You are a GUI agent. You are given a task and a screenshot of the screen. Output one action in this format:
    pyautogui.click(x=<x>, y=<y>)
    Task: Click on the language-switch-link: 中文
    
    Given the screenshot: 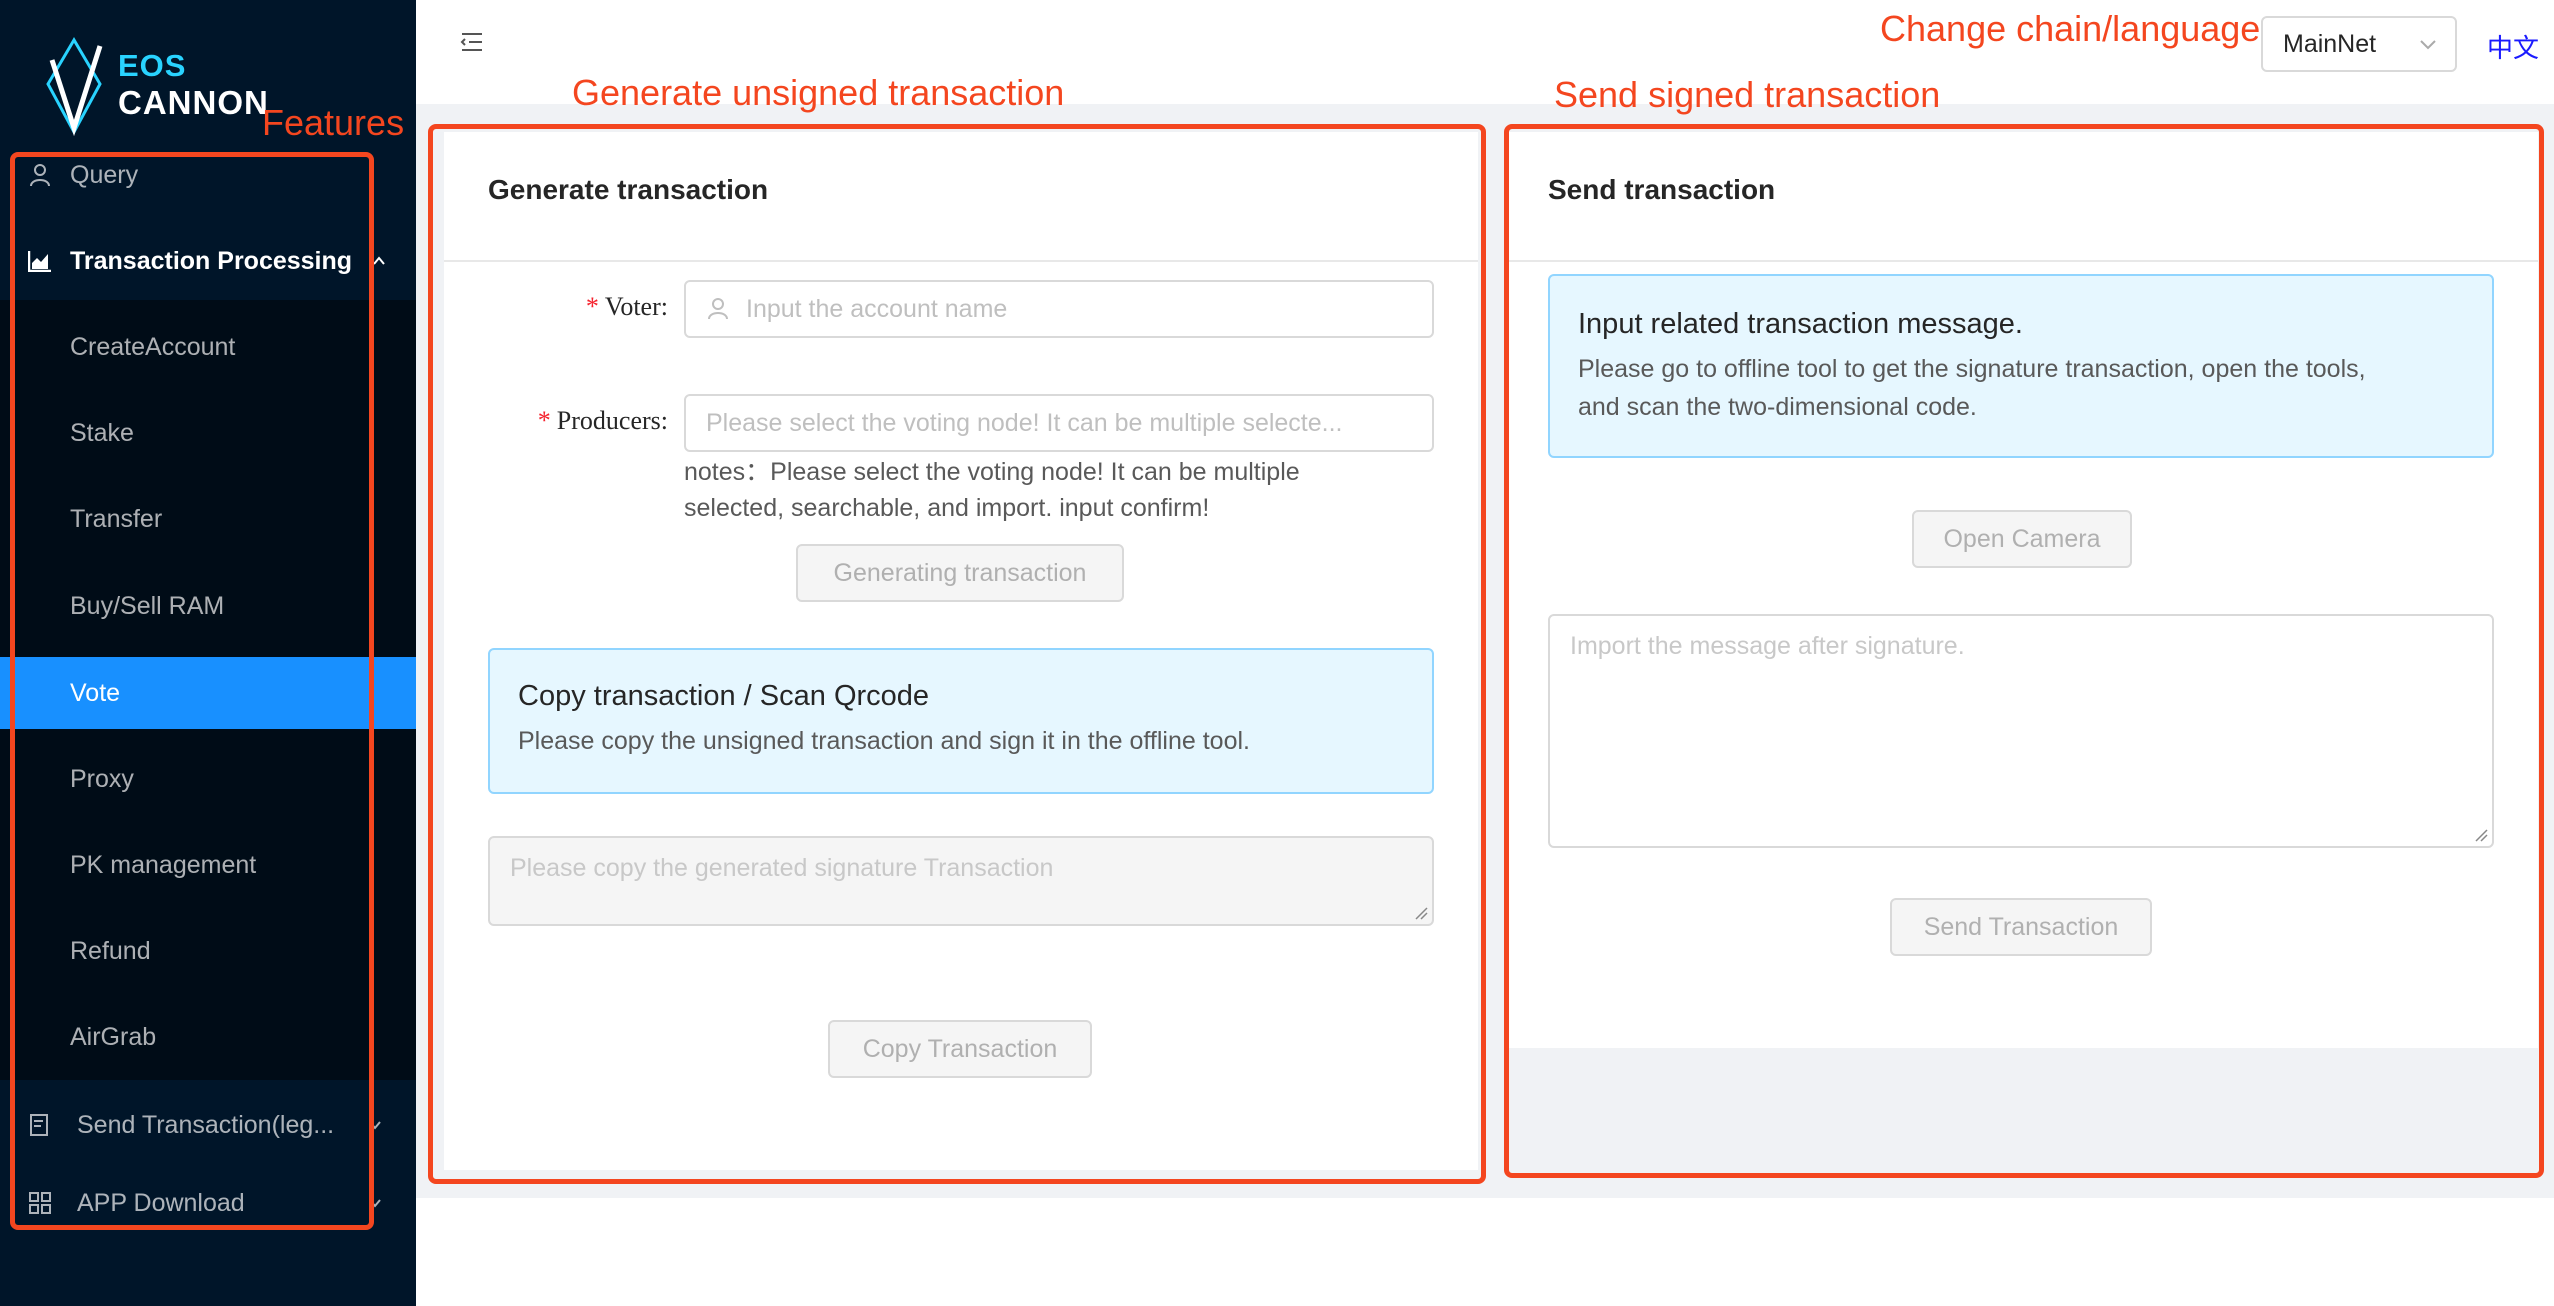 What is the action you would take?
    pyautogui.click(x=2513, y=46)
    